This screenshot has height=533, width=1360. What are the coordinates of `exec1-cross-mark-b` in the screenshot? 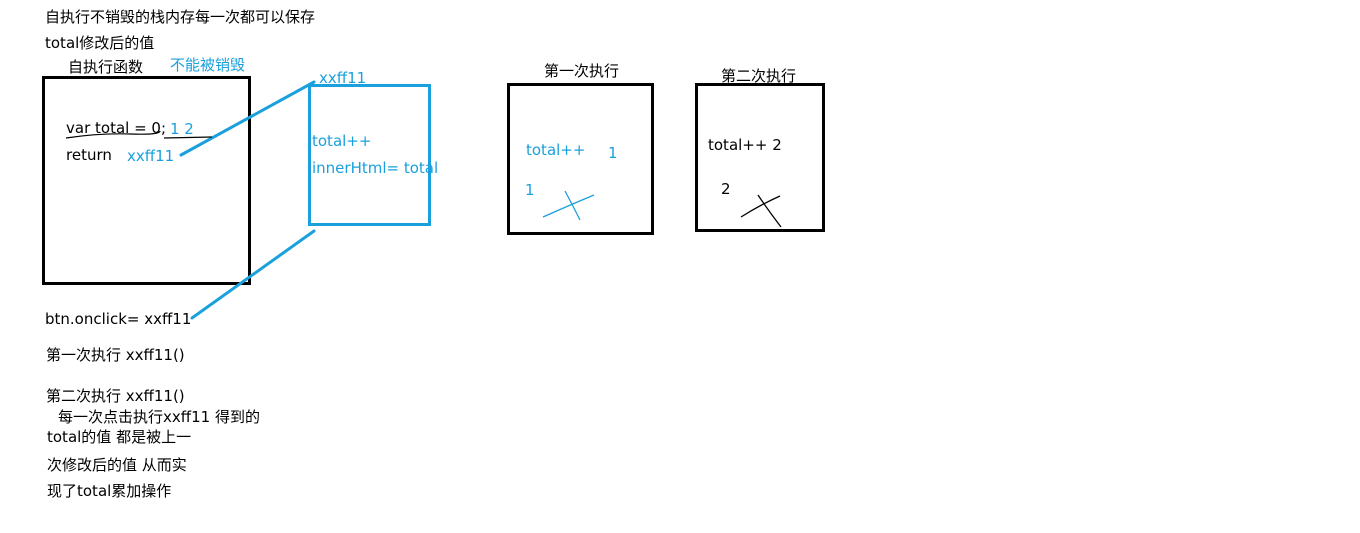 It's located at (572, 205).